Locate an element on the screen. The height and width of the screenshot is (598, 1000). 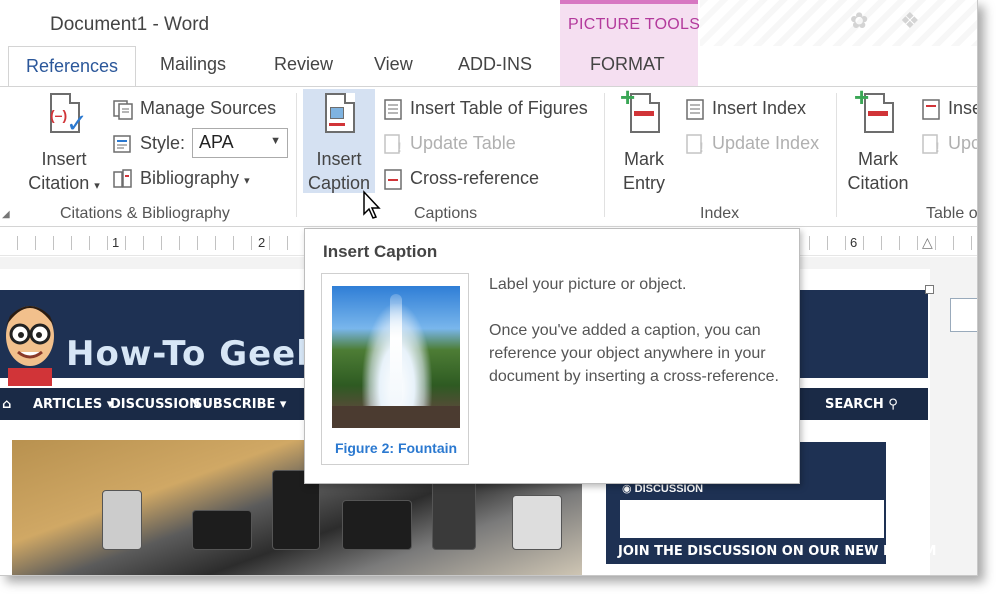
tab-references: References is located at coordinates (72, 67).